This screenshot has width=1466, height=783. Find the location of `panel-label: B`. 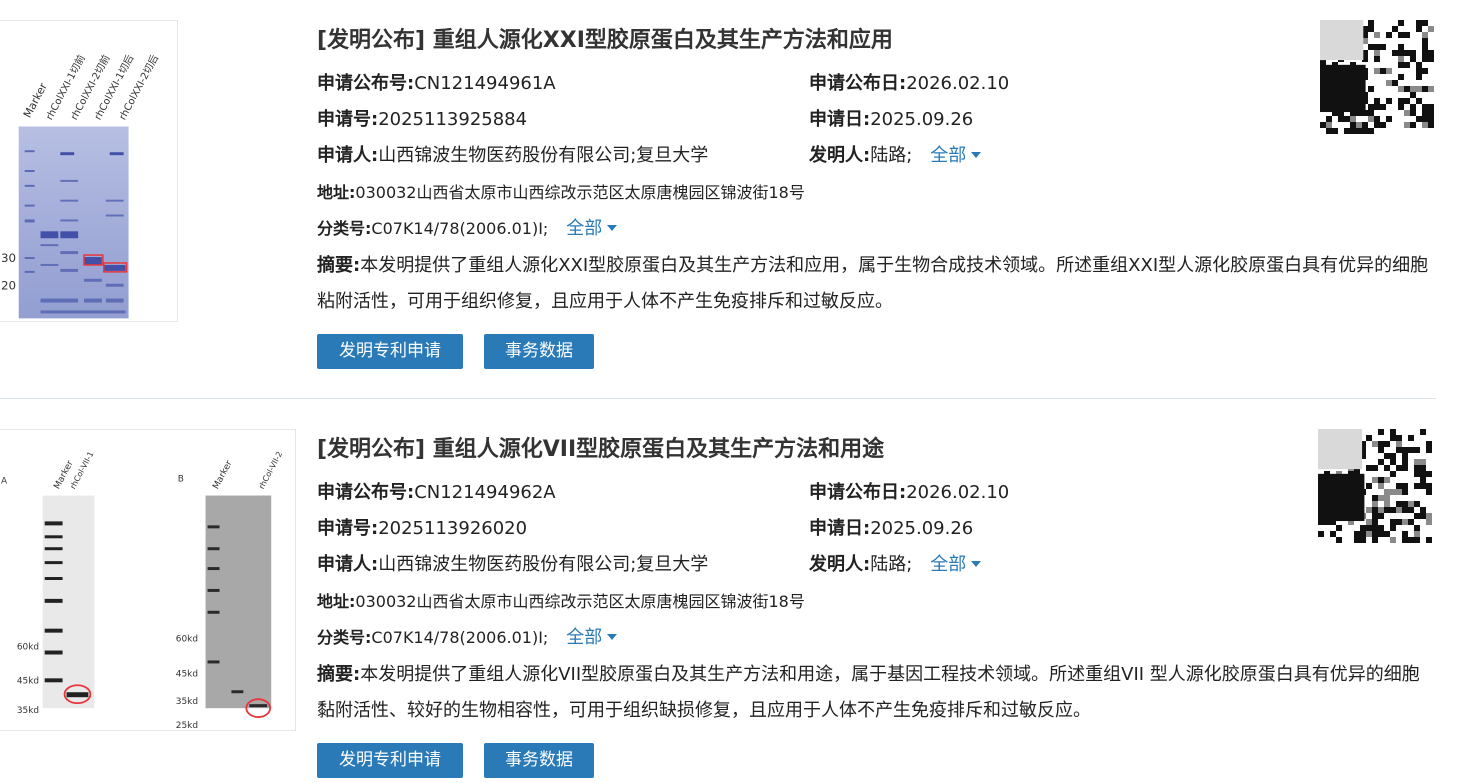

panel-label: B is located at coordinates (181, 480).